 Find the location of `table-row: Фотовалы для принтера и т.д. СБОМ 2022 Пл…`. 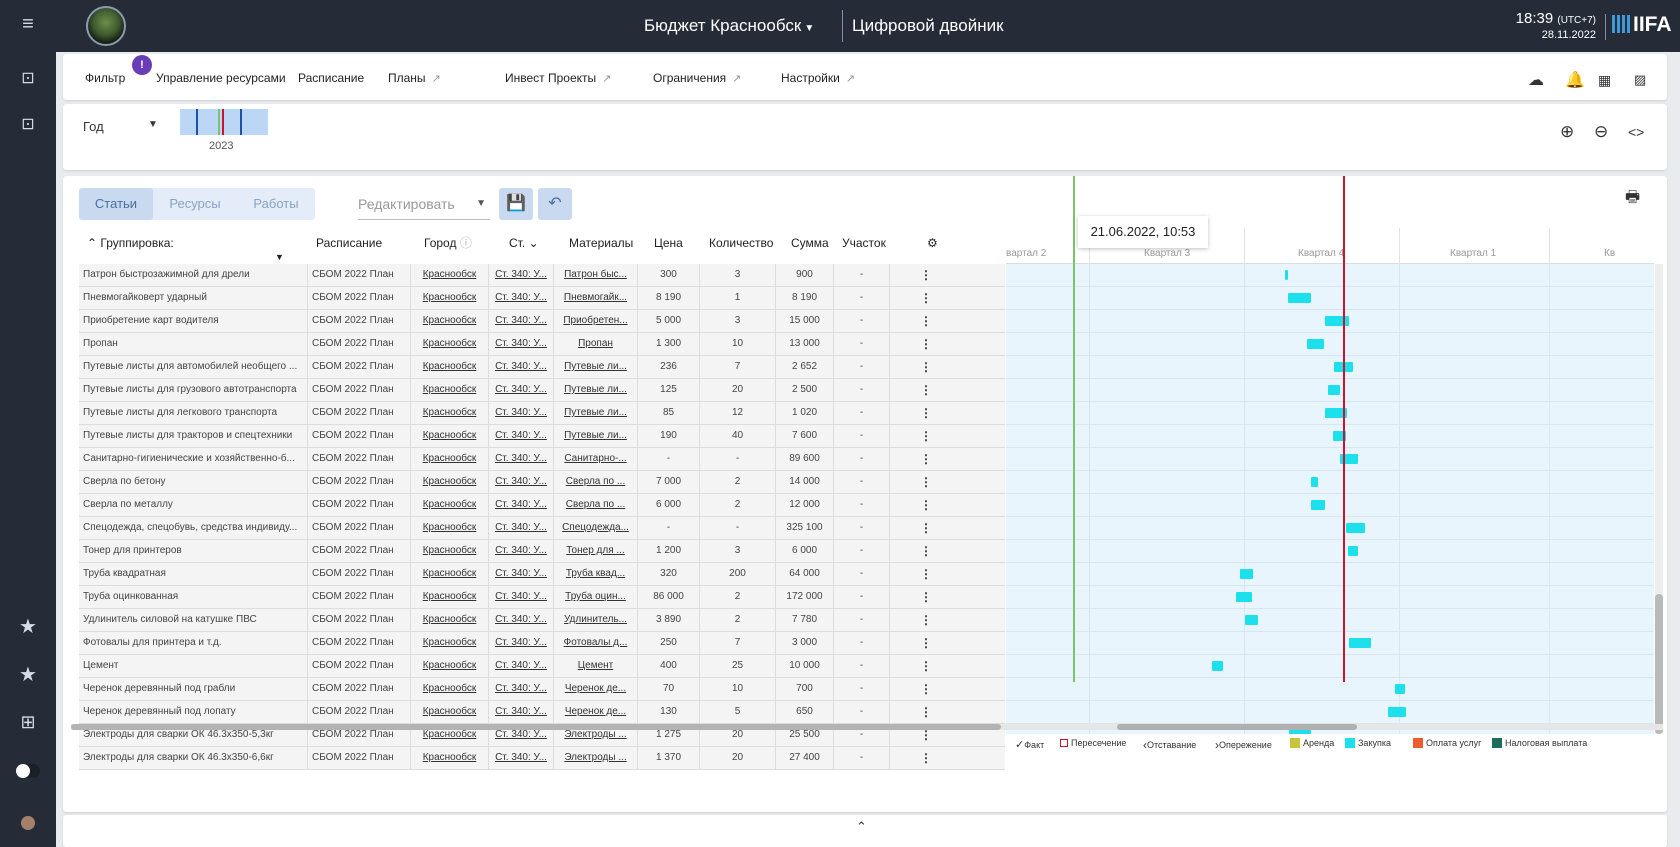

table-row: Фотовалы для принтера и т.д. СБОМ 2022 Пл… is located at coordinates (542, 643).